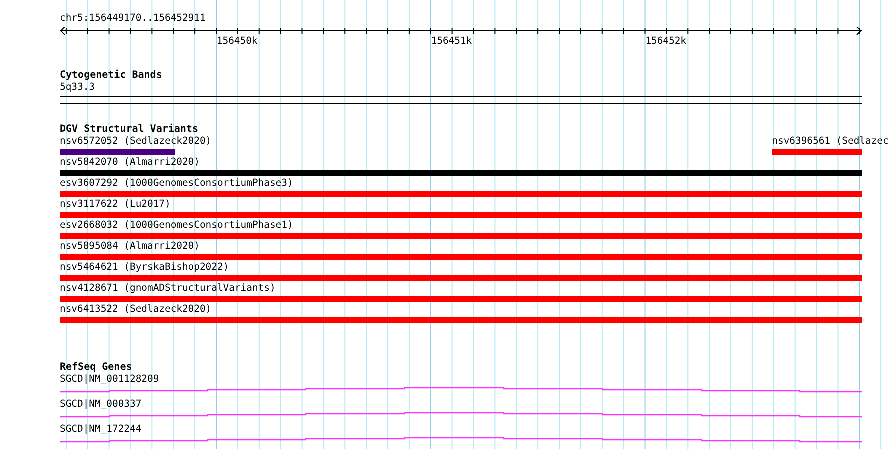  What do you see at coordinates (136, 310) in the screenshot?
I see `variant-label: nsv6413522 (Sedlazeck2020)` at bounding box center [136, 310].